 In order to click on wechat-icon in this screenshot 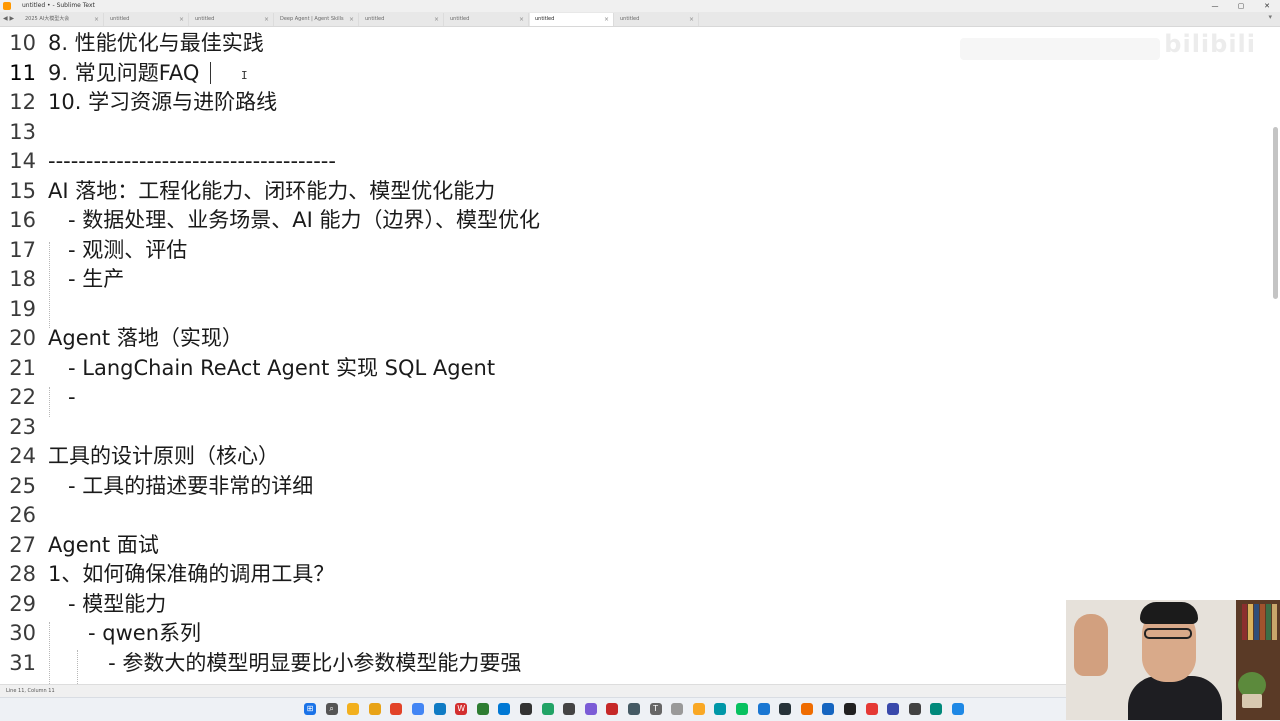, I will do `click(742, 709)`.